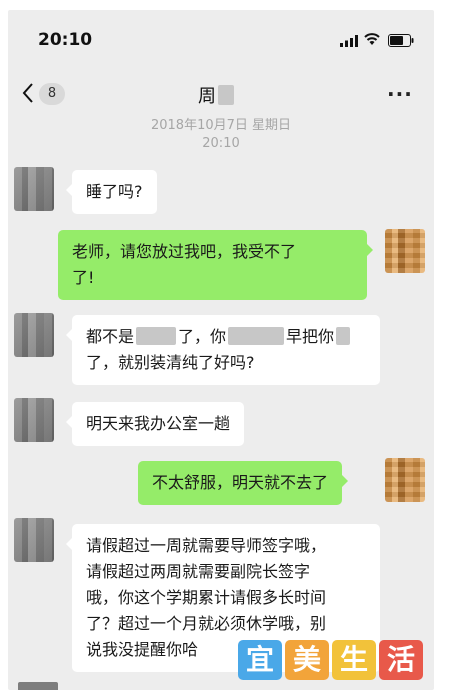 Image resolution: width=454 pixels, height=698 pixels. What do you see at coordinates (110, 336) in the screenshot?
I see `message-fragment: 都不是` at bounding box center [110, 336].